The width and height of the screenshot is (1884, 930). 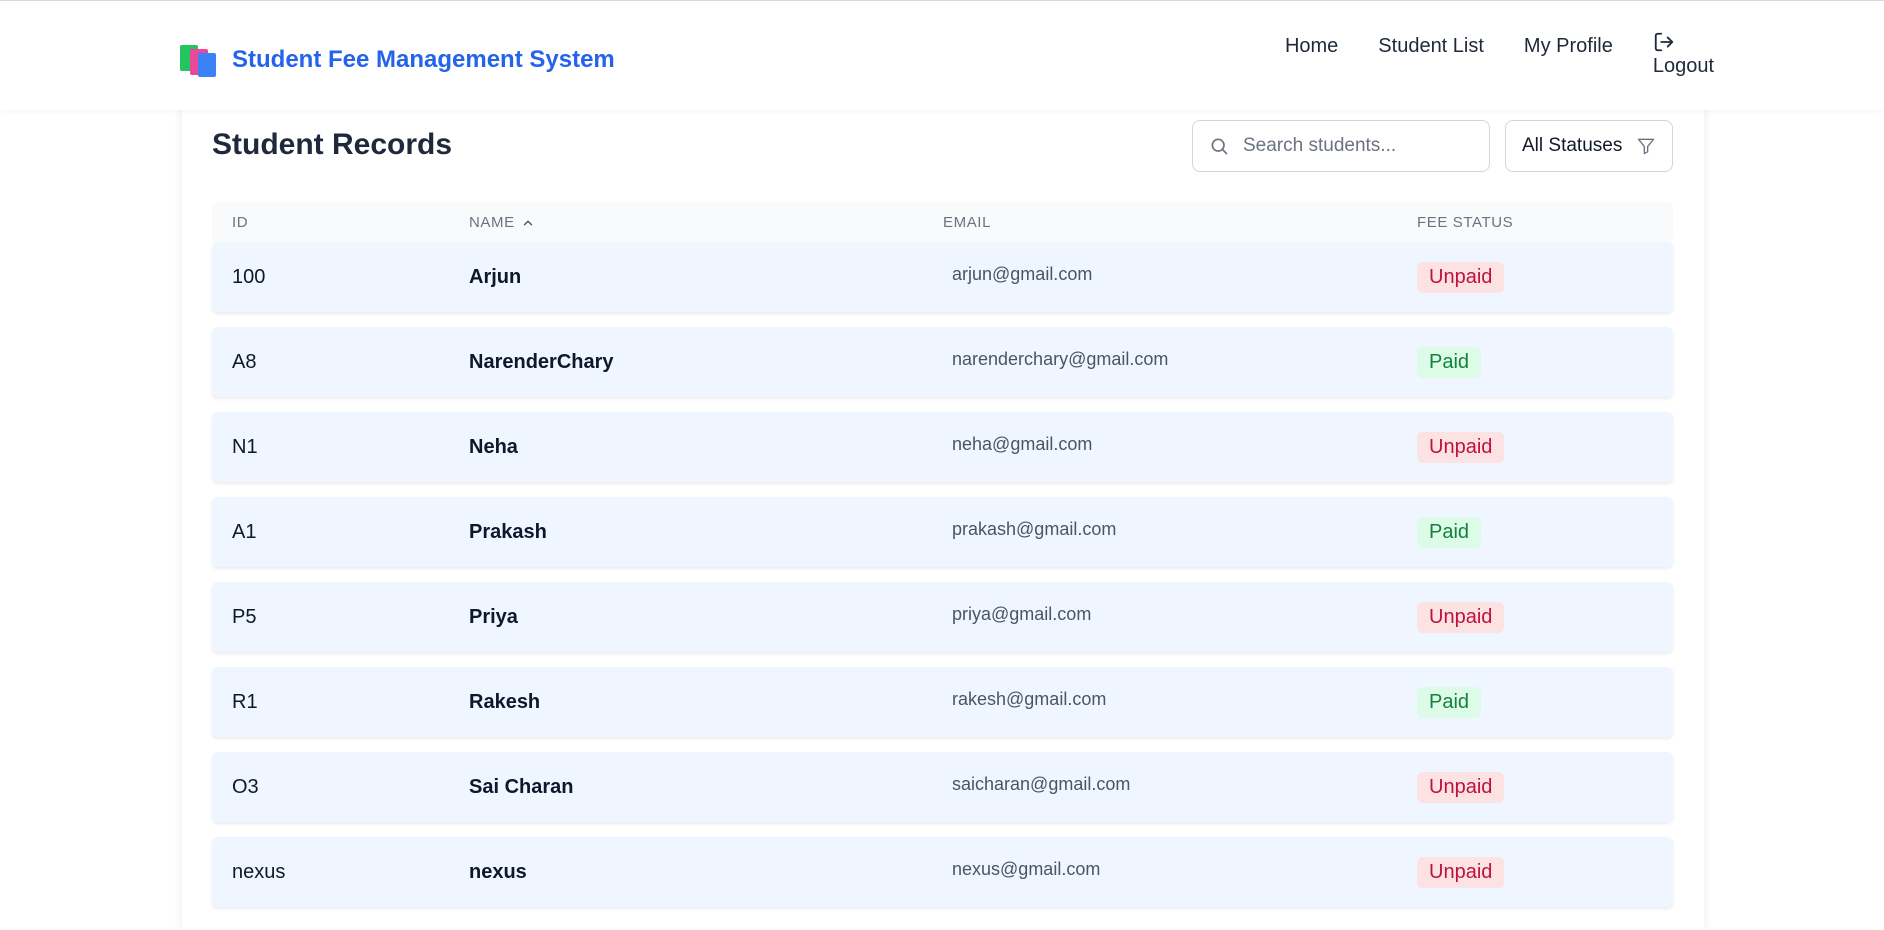 I want to click on cell-email: priya@gmail.com, so click(x=1022, y=613).